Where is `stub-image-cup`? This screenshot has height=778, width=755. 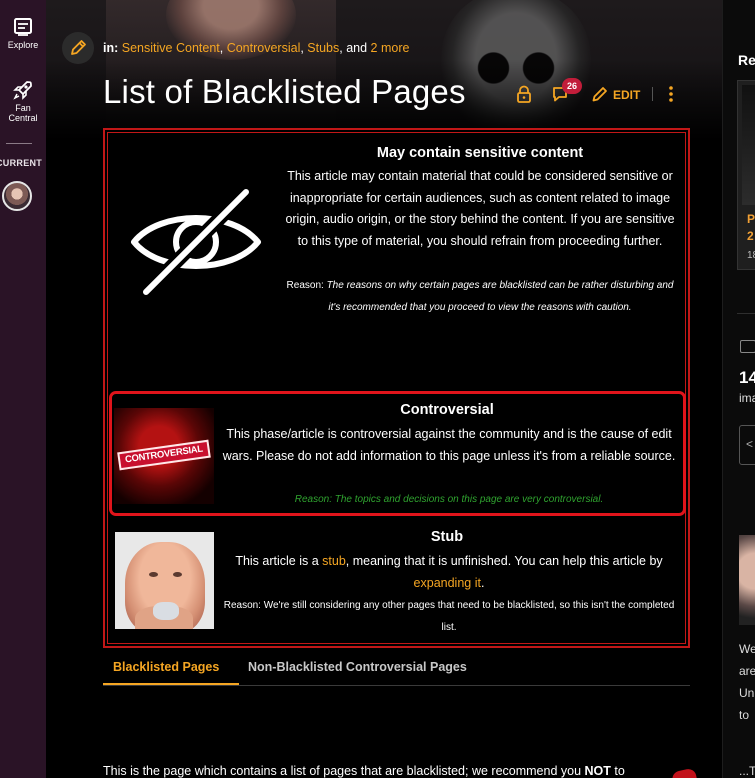 stub-image-cup is located at coordinates (166, 611).